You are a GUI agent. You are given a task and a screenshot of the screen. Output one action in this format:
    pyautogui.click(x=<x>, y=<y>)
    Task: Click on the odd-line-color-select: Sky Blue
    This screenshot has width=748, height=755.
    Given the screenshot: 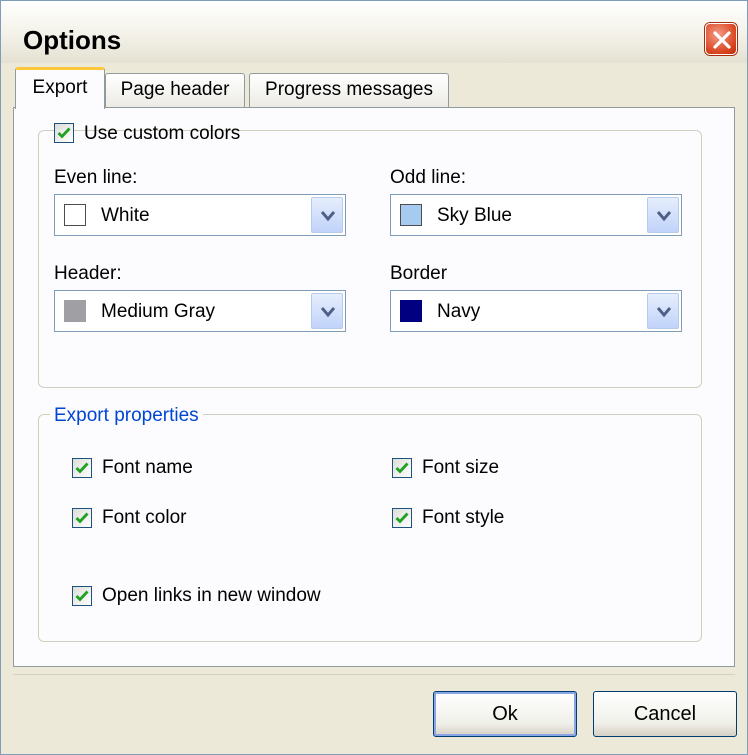 What is the action you would take?
    pyautogui.click(x=536, y=215)
    